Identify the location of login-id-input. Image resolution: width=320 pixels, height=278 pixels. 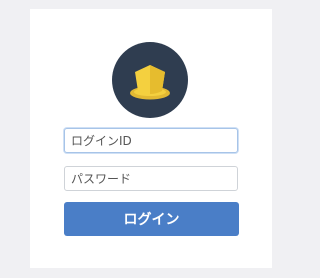
(151, 140).